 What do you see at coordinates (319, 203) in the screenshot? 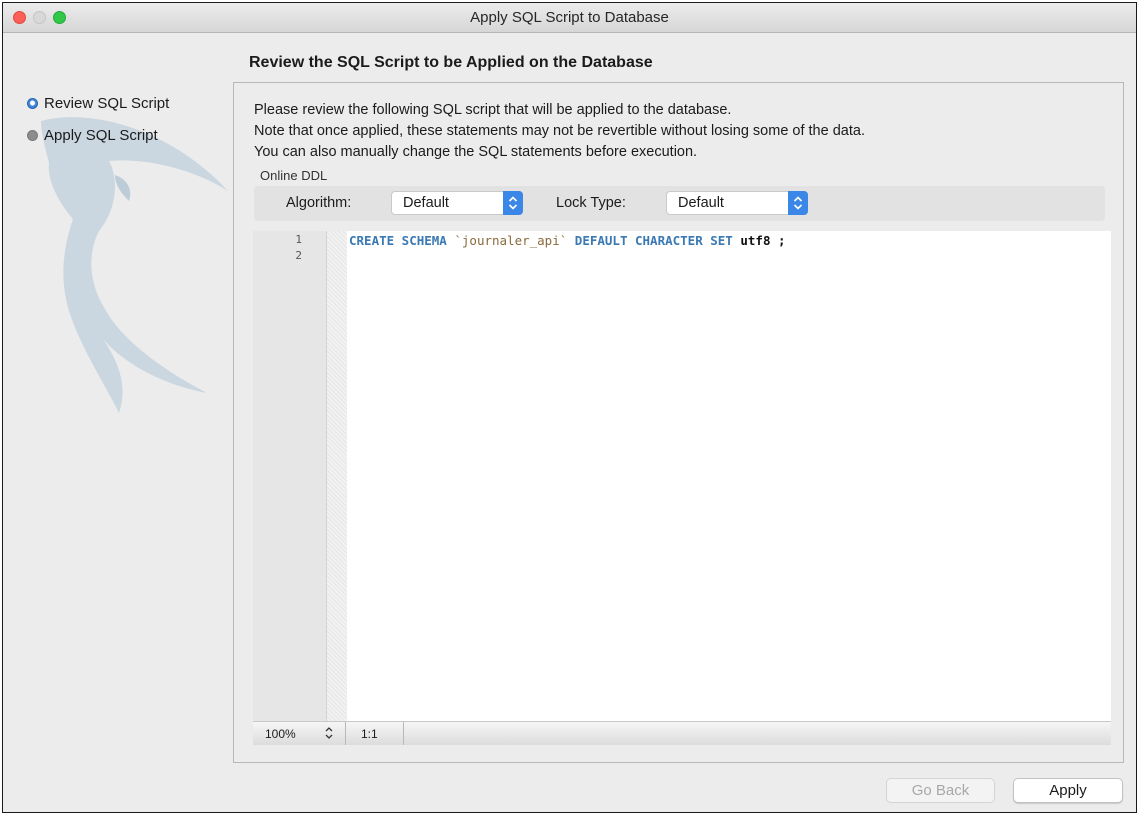
I see `algorithm-label: Algorithm:` at bounding box center [319, 203].